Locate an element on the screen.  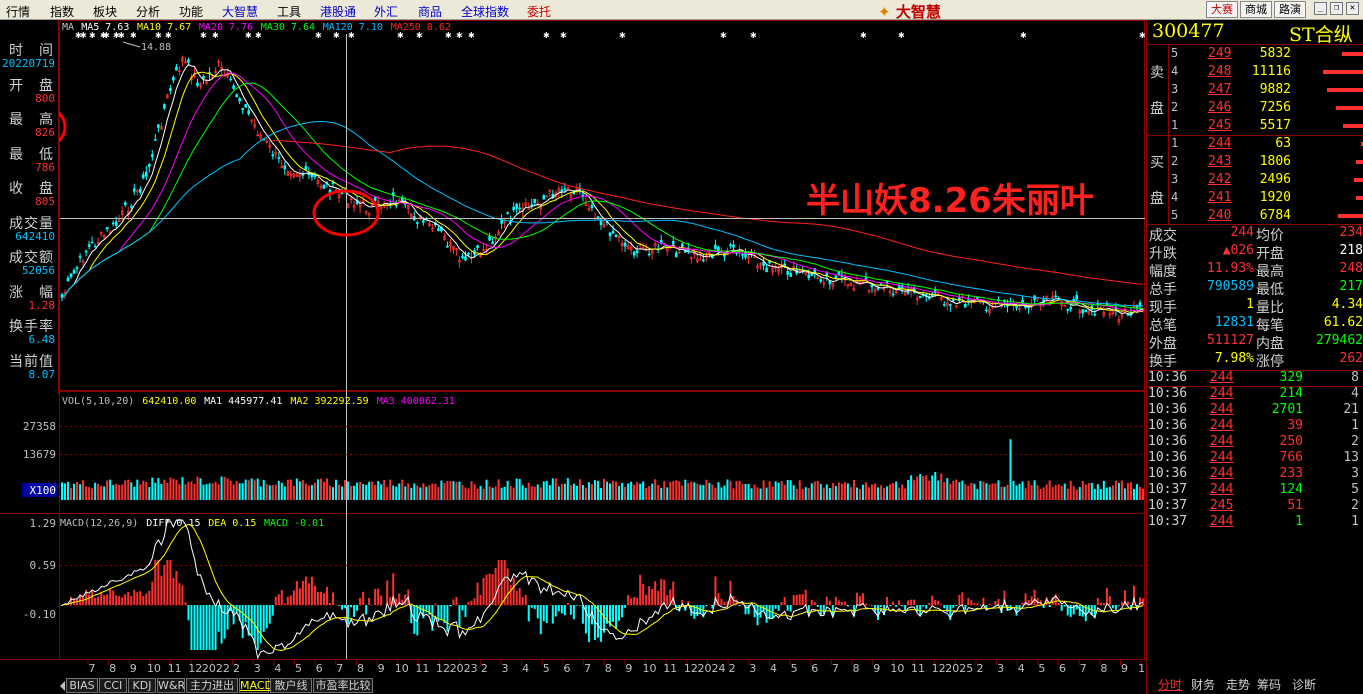
right-tab-3: 筹码 is located at coordinates (1269, 684).